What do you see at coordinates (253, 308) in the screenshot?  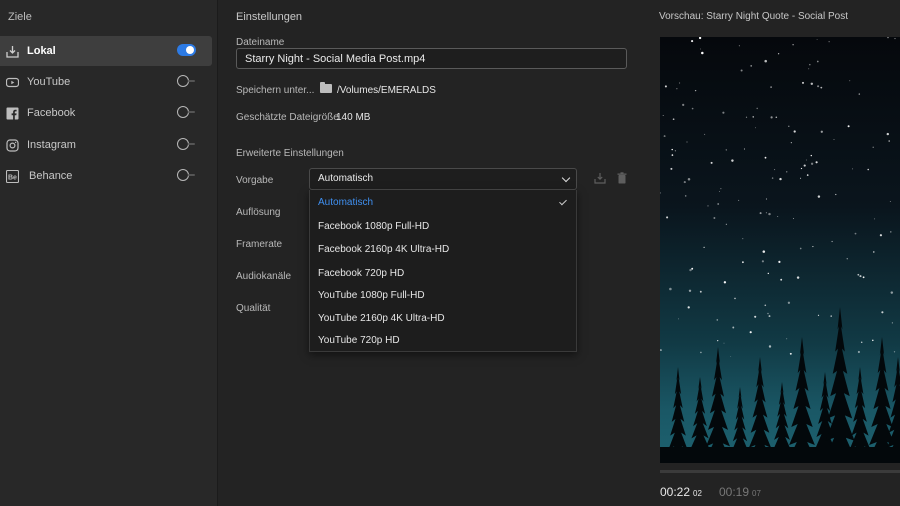 I see `quality-label: Qualität` at bounding box center [253, 308].